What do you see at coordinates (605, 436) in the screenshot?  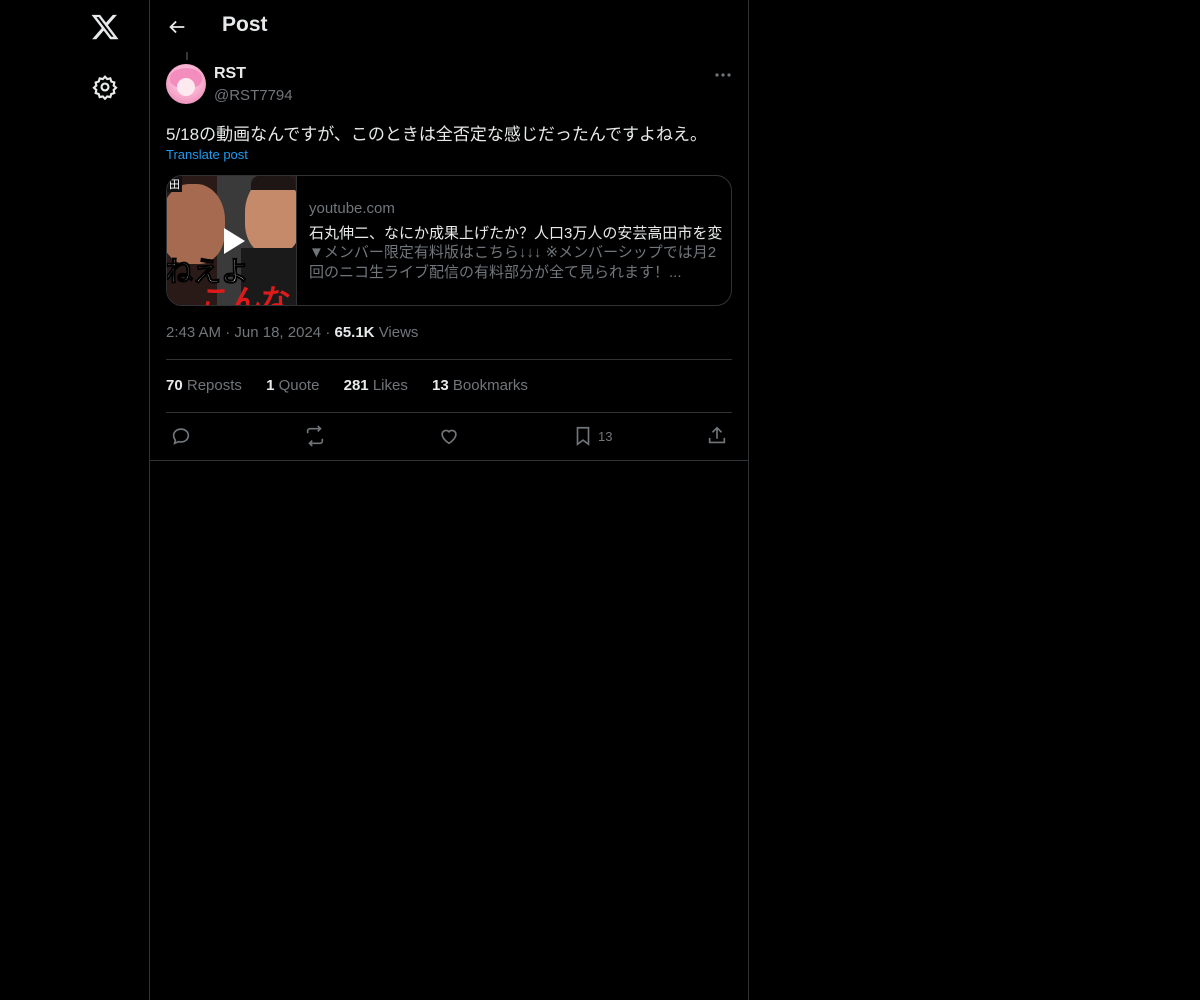 I see `bookmark-count: 13` at bounding box center [605, 436].